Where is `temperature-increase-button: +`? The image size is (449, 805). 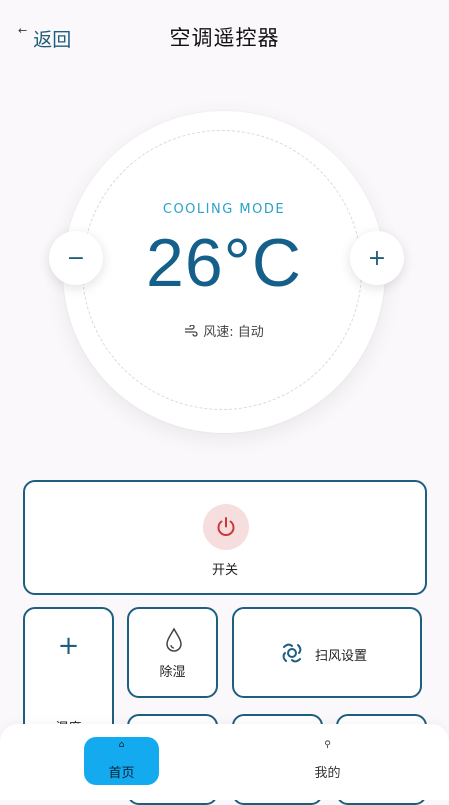
temperature-increase-button: + is located at coordinates (377, 258).